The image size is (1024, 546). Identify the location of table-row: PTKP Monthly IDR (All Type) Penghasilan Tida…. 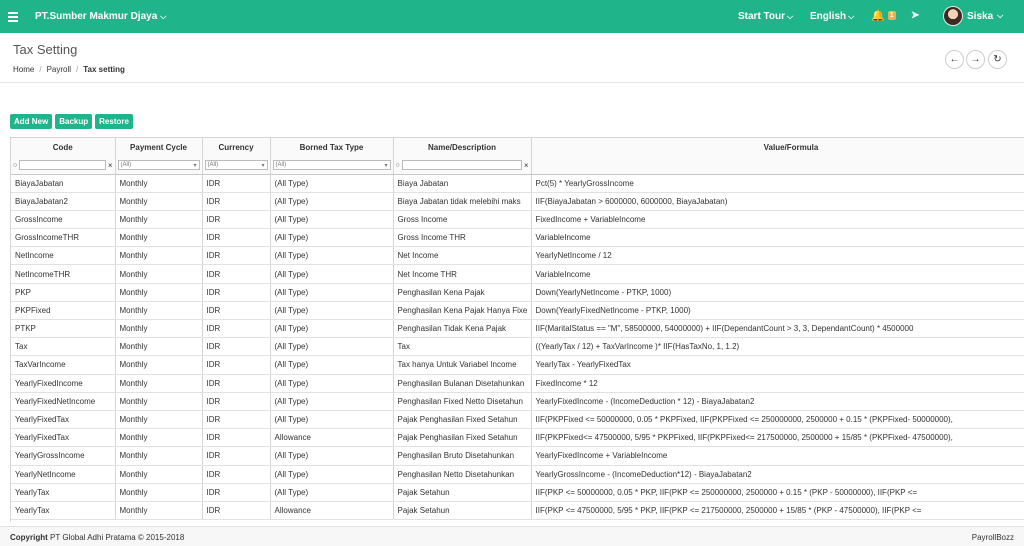
(517, 329).